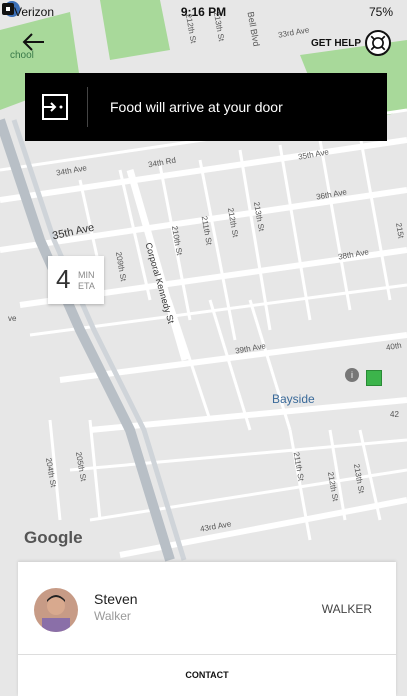 Image resolution: width=407 pixels, height=696 pixels. I want to click on street-label: 42, so click(394, 414).